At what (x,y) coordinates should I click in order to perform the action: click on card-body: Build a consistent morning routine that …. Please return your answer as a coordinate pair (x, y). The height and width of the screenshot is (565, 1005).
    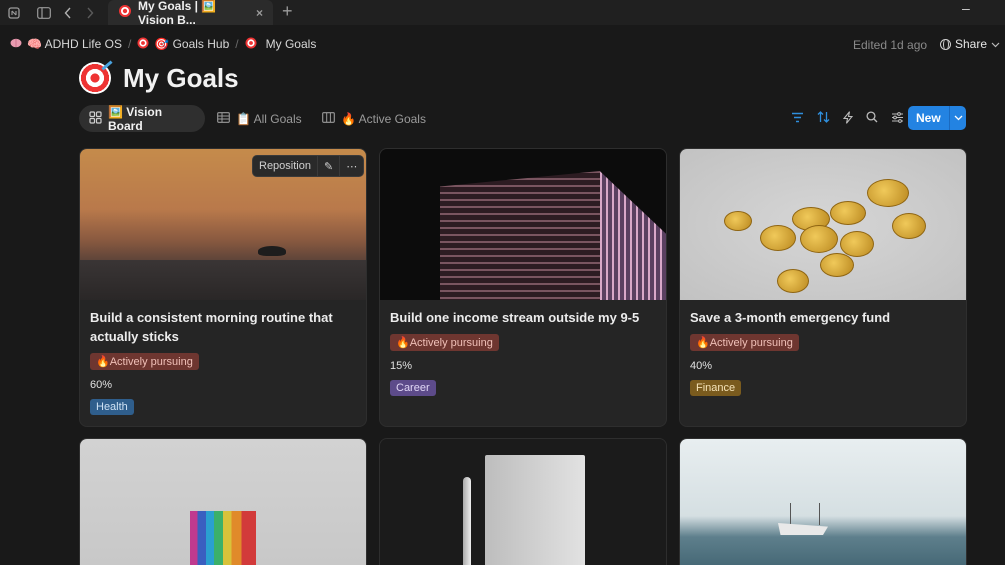
    Looking at the image, I should click on (223, 362).